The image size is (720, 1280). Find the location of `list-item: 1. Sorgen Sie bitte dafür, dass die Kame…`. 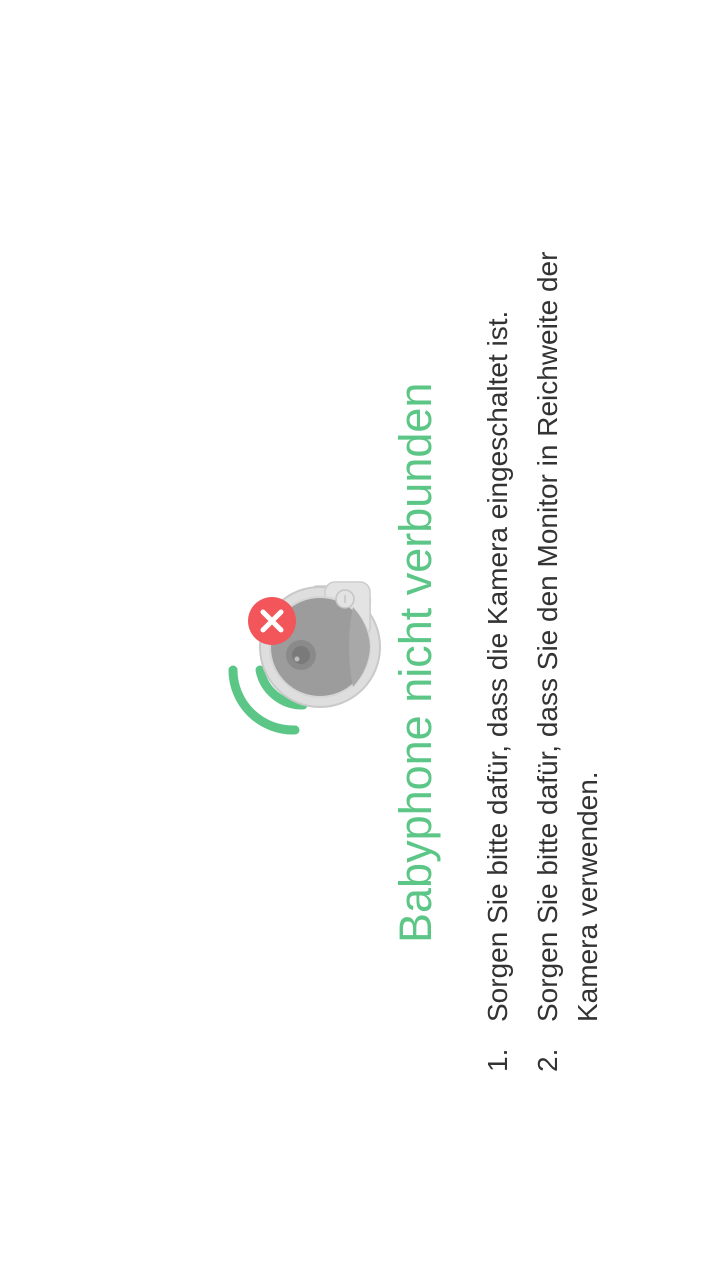

list-item: 1. Sorgen Sie bitte dafür, dass die Kame… is located at coordinates (498, 632).